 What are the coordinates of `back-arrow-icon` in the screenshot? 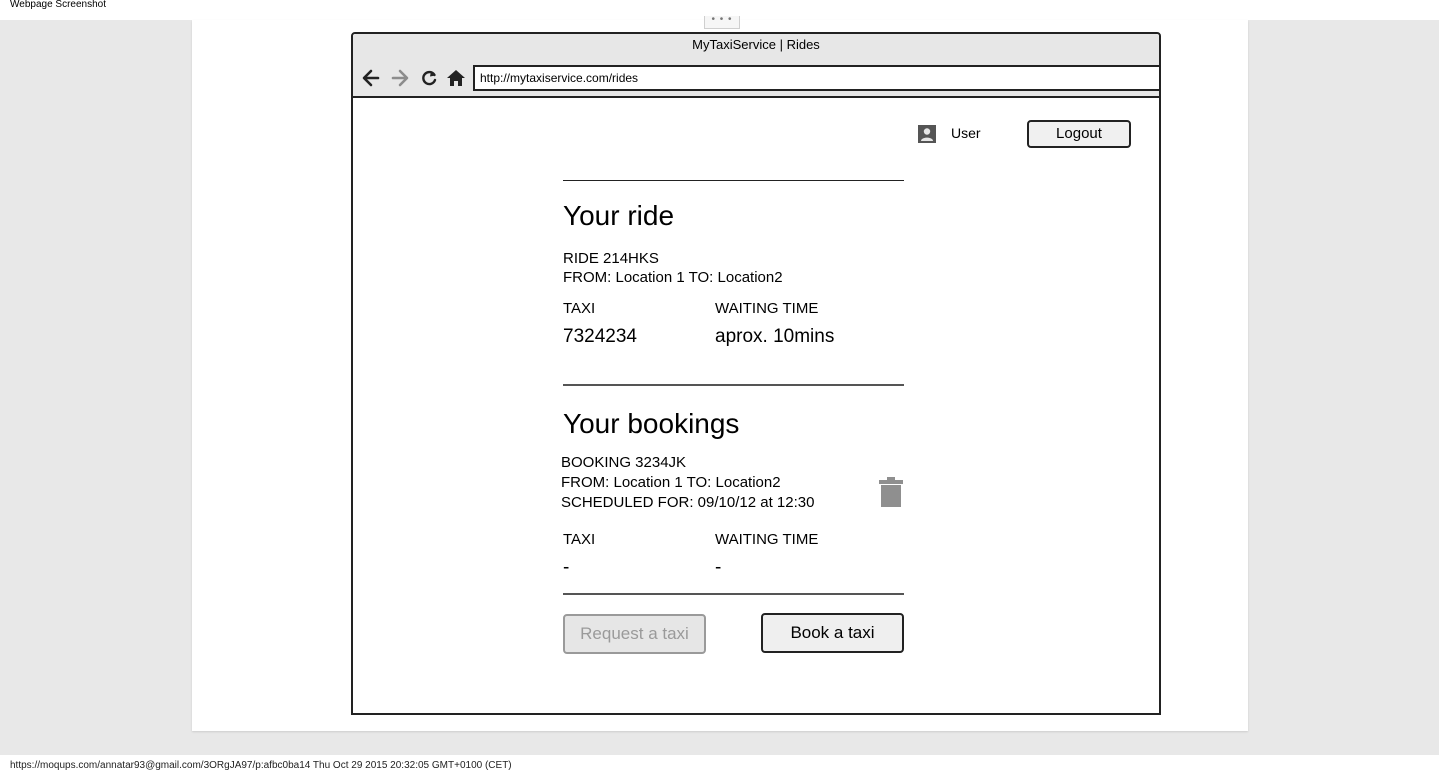 It's located at (371, 78).